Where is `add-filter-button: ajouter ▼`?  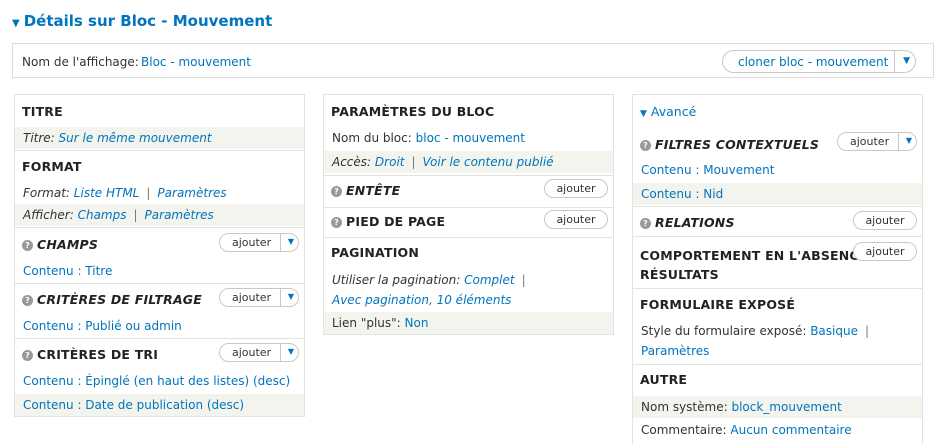 add-filter-button: ajouter ▼ is located at coordinates (259, 297).